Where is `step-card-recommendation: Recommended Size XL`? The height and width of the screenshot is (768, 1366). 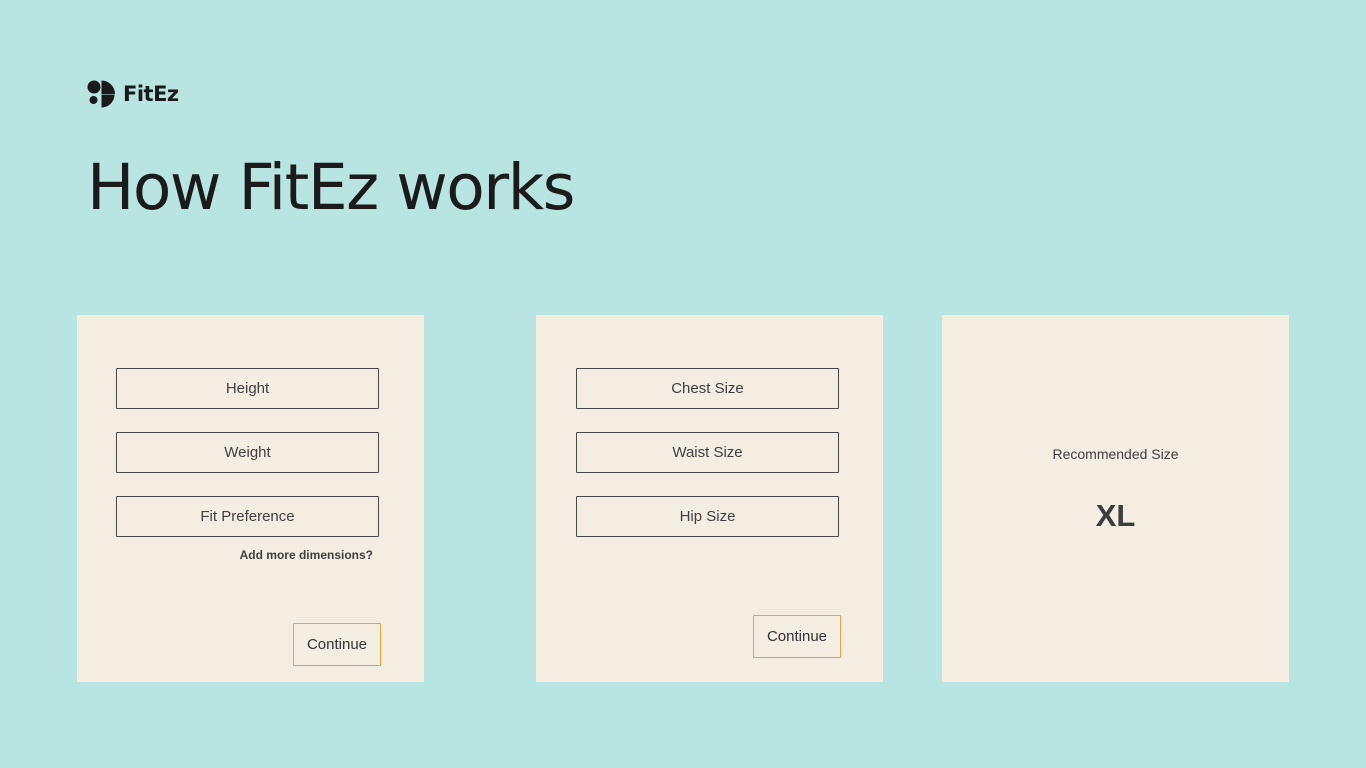 step-card-recommendation: Recommended Size XL is located at coordinates (1115, 498).